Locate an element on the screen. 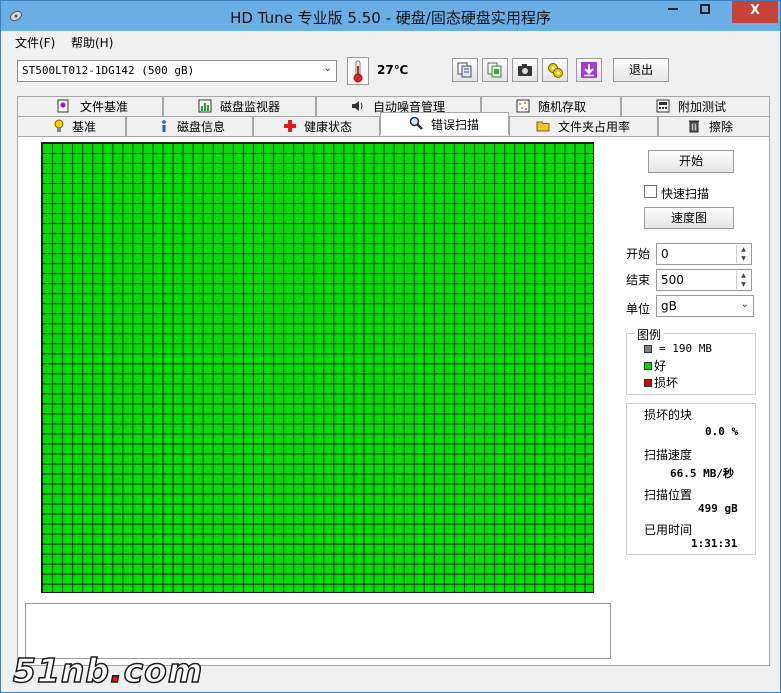  magnifier-icon is located at coordinates (416, 123).